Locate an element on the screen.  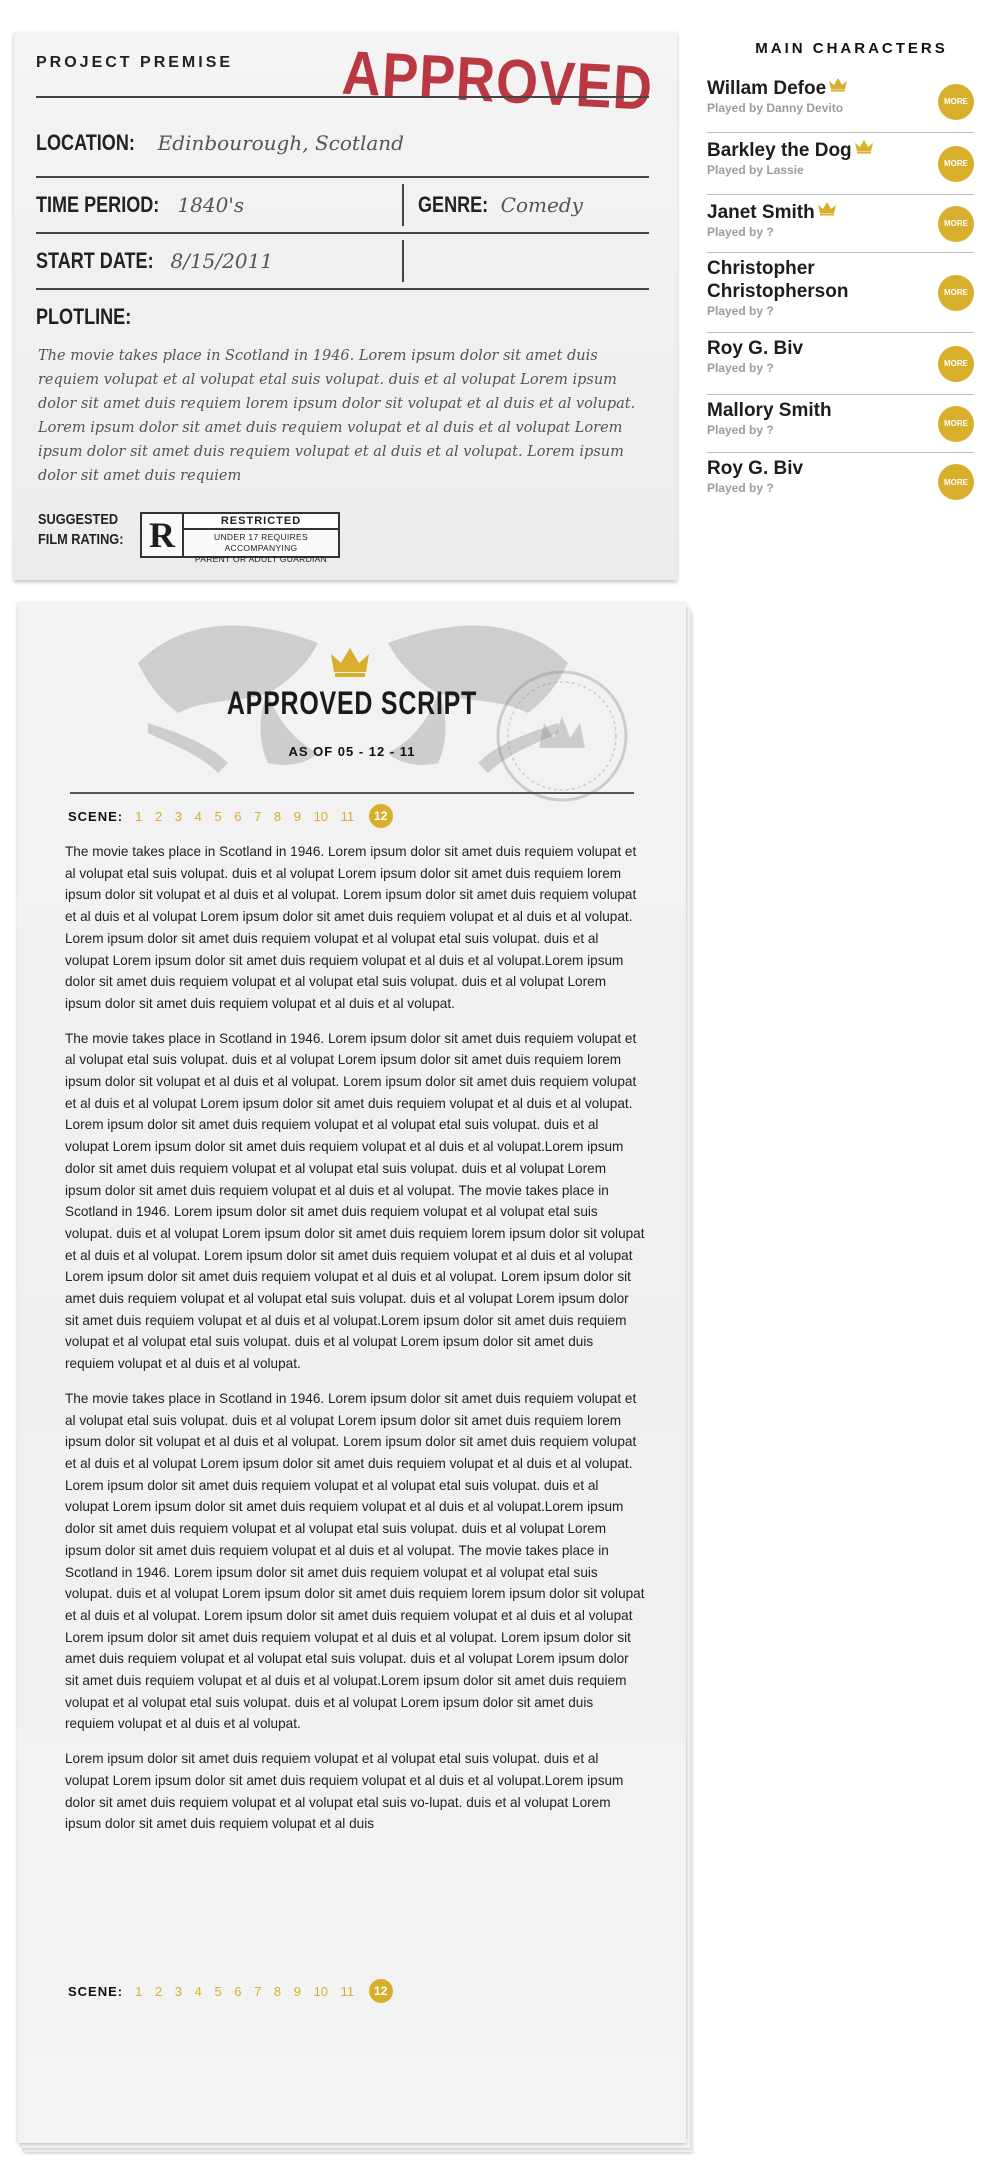
character-item: Mallory Smith Played by ? MORE is located at coordinates (840, 424).